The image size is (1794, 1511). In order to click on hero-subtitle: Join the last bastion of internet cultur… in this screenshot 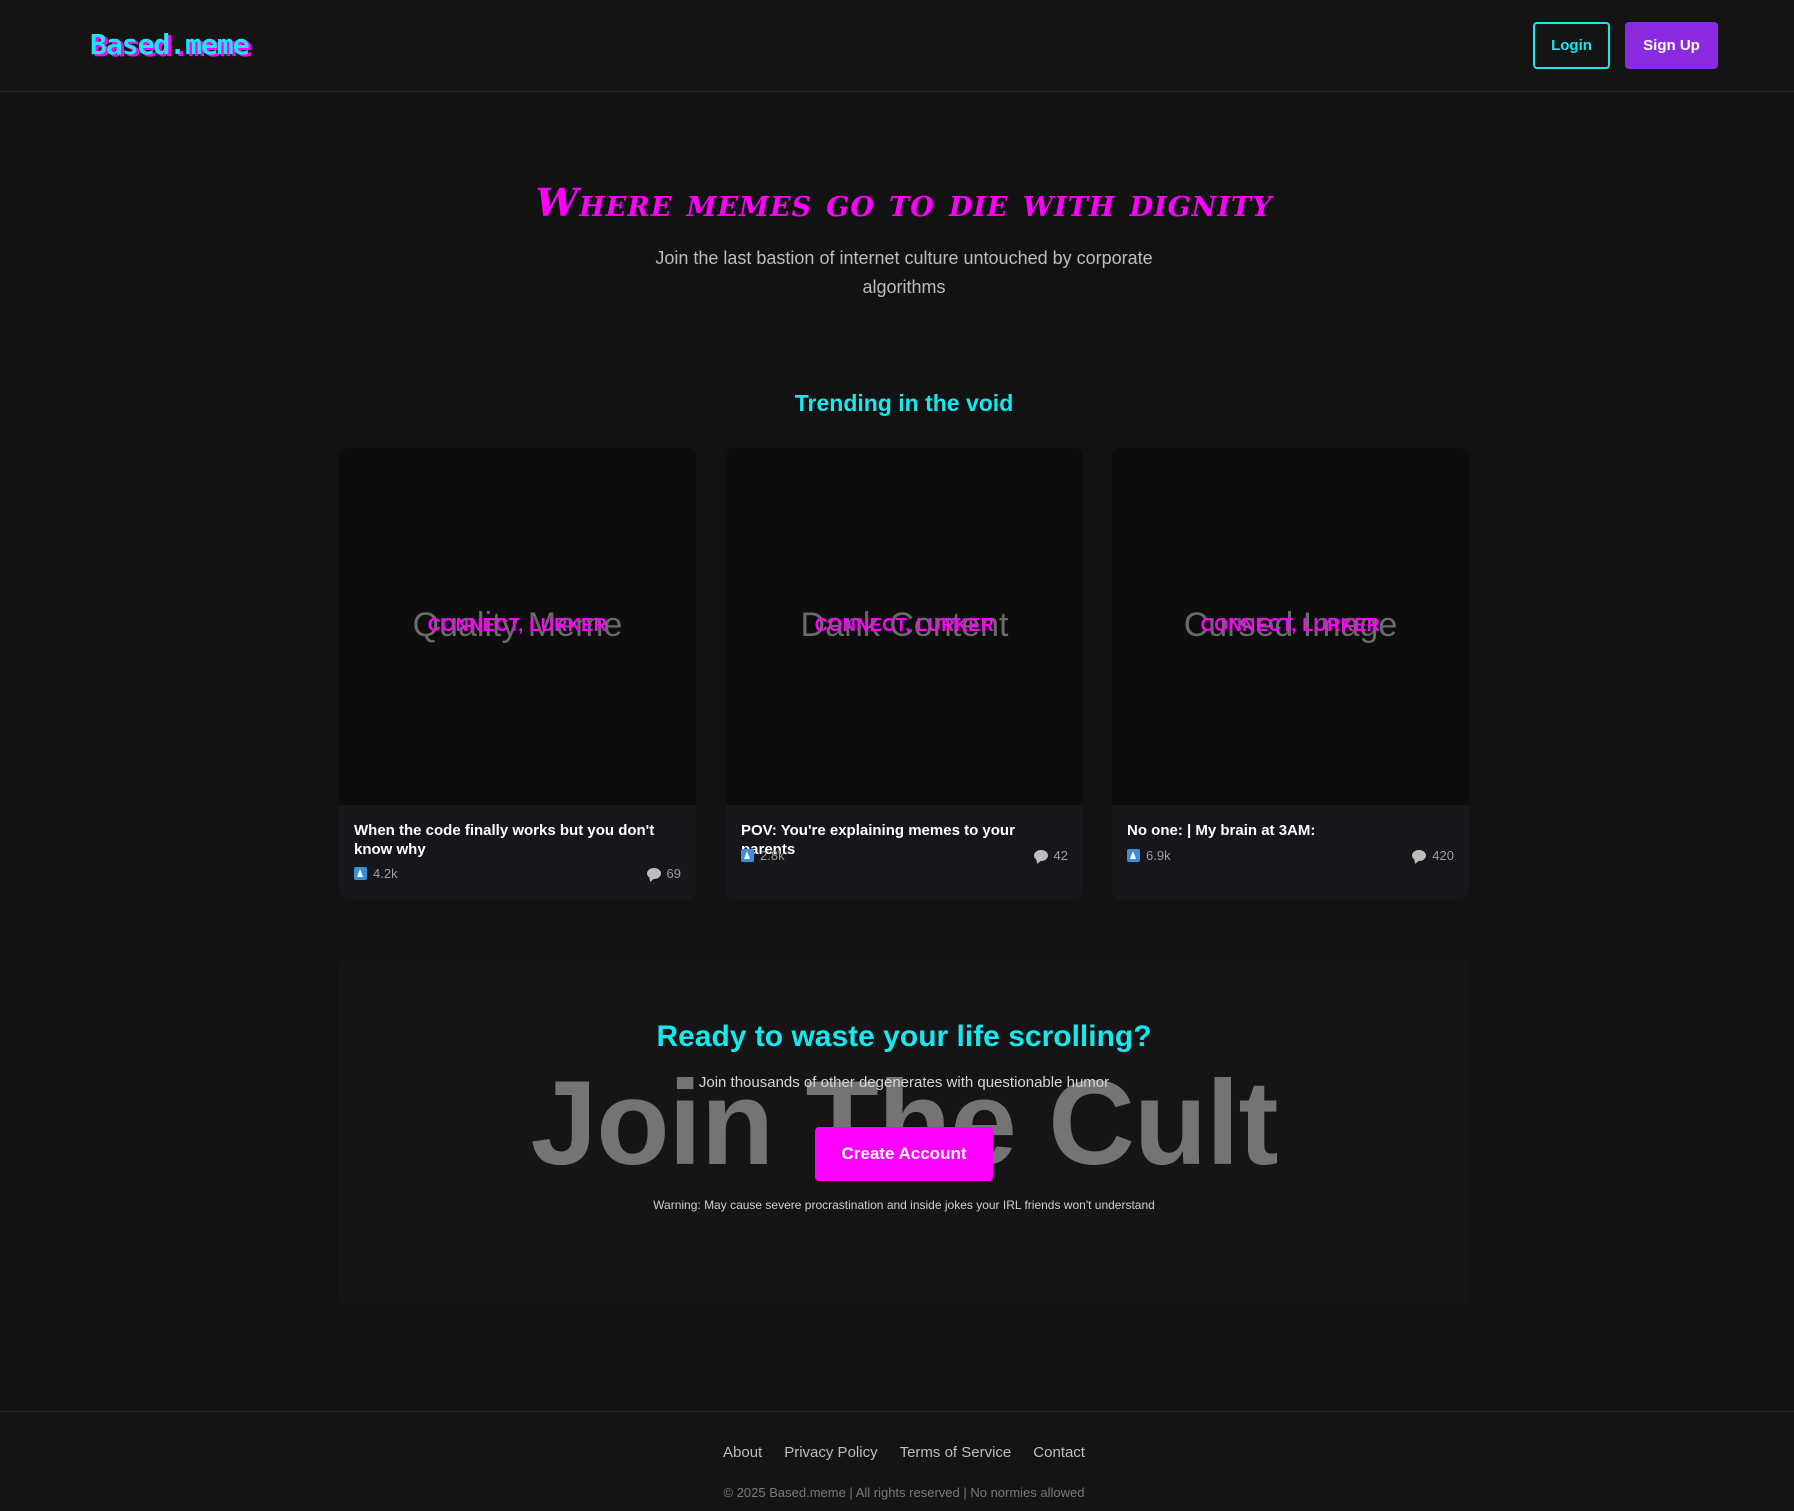, I will do `click(904, 272)`.